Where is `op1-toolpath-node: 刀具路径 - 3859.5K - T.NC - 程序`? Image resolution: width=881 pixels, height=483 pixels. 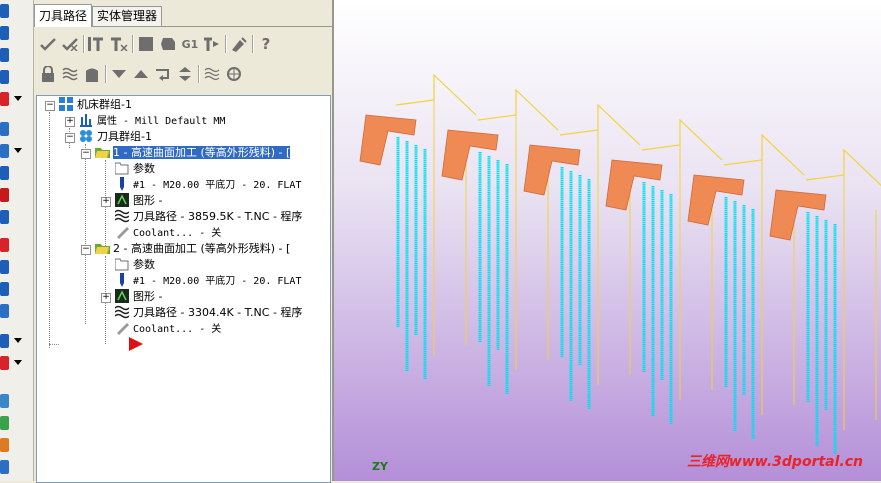 op1-toolpath-node: 刀具路径 - 3859.5K - T.NC - 程序 is located at coordinates (208, 217).